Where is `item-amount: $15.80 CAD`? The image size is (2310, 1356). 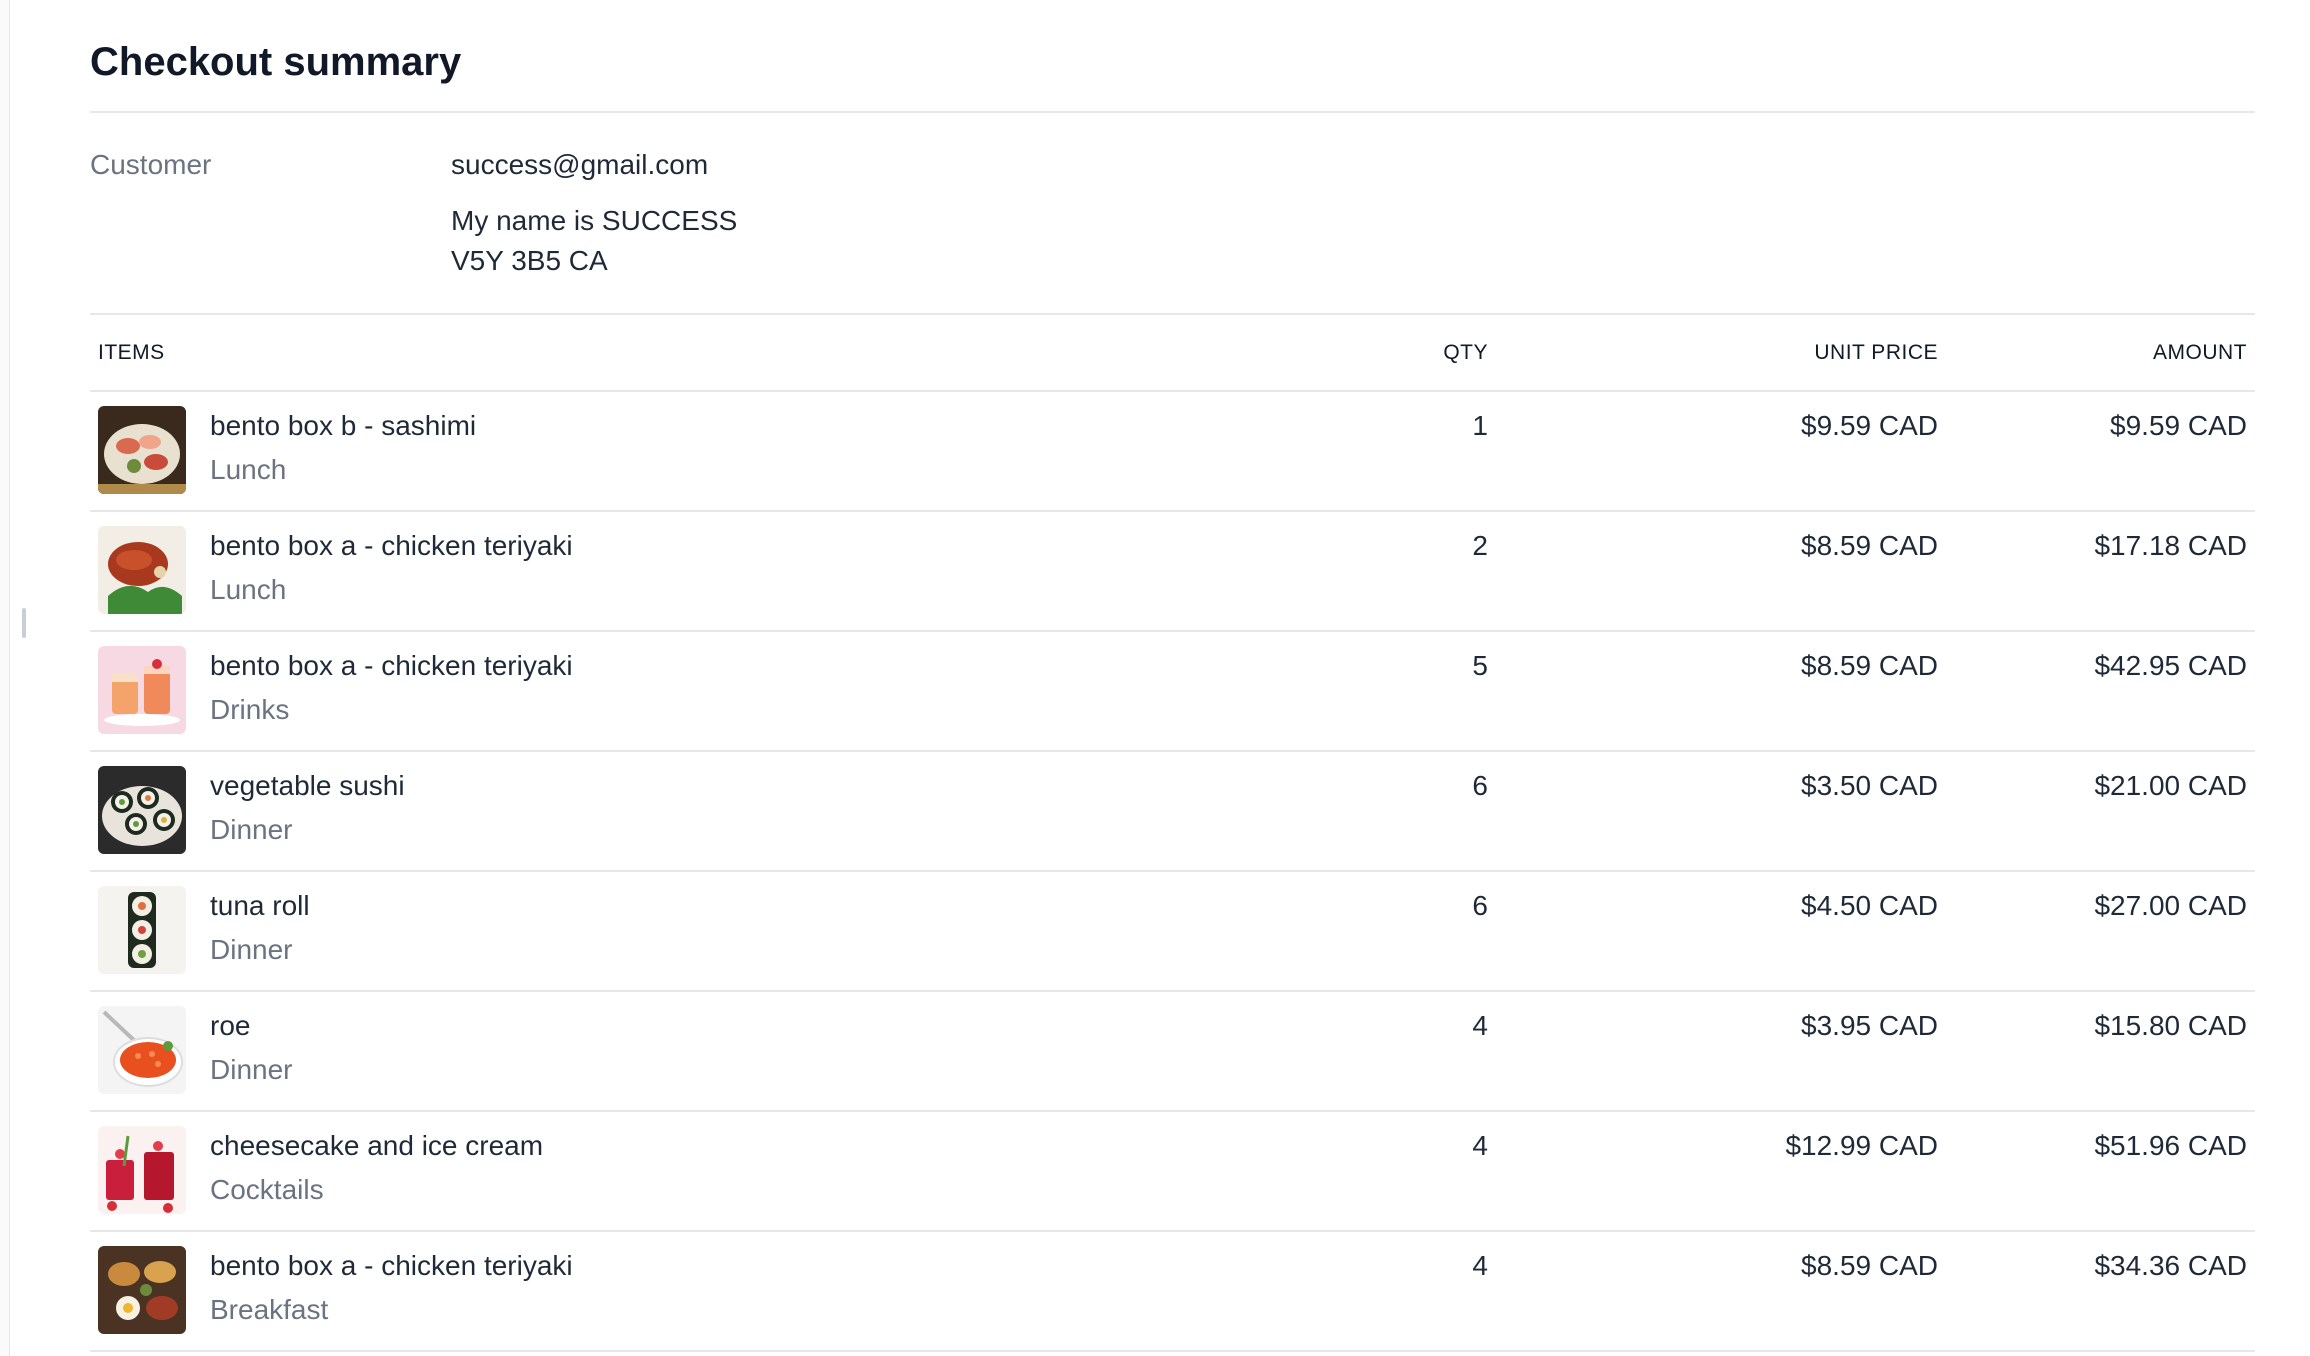 item-amount: $15.80 CAD is located at coordinates (2170, 1025).